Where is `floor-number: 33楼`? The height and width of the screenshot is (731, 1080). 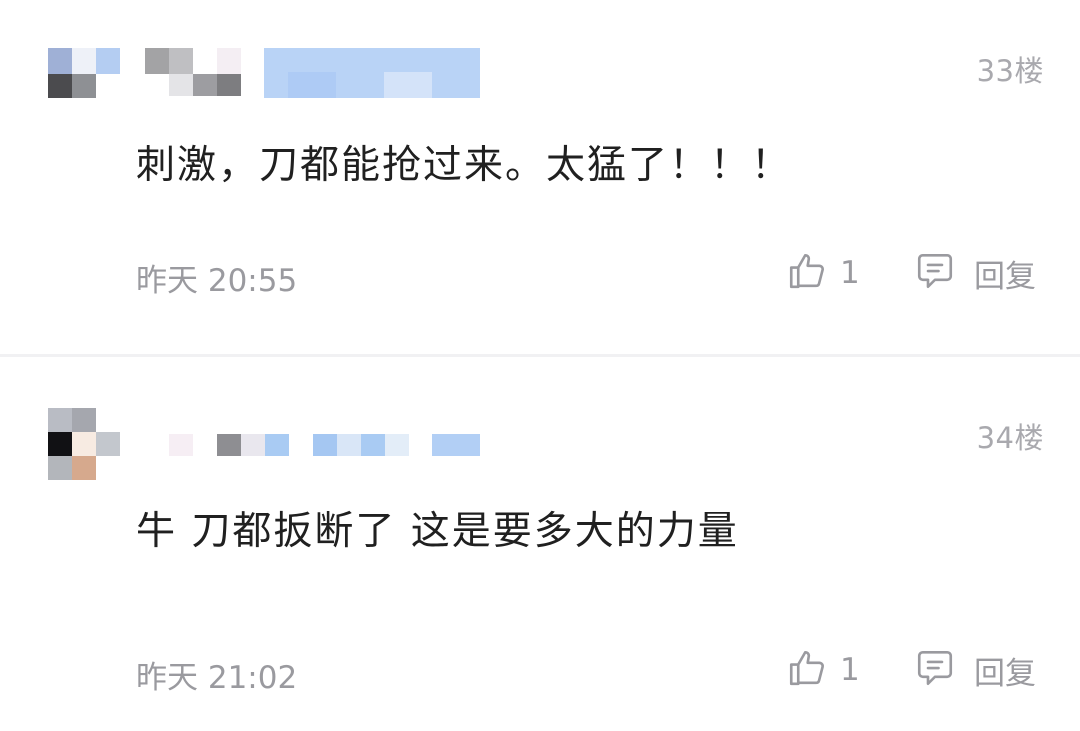
floor-number: 33楼 is located at coordinates (1010, 71).